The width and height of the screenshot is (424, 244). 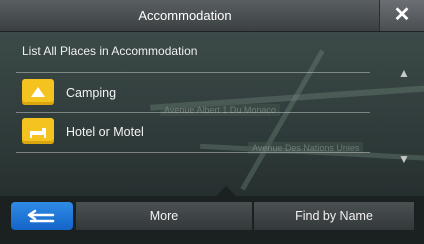 I want to click on scroll-up-button: ▲, so click(x=404, y=73).